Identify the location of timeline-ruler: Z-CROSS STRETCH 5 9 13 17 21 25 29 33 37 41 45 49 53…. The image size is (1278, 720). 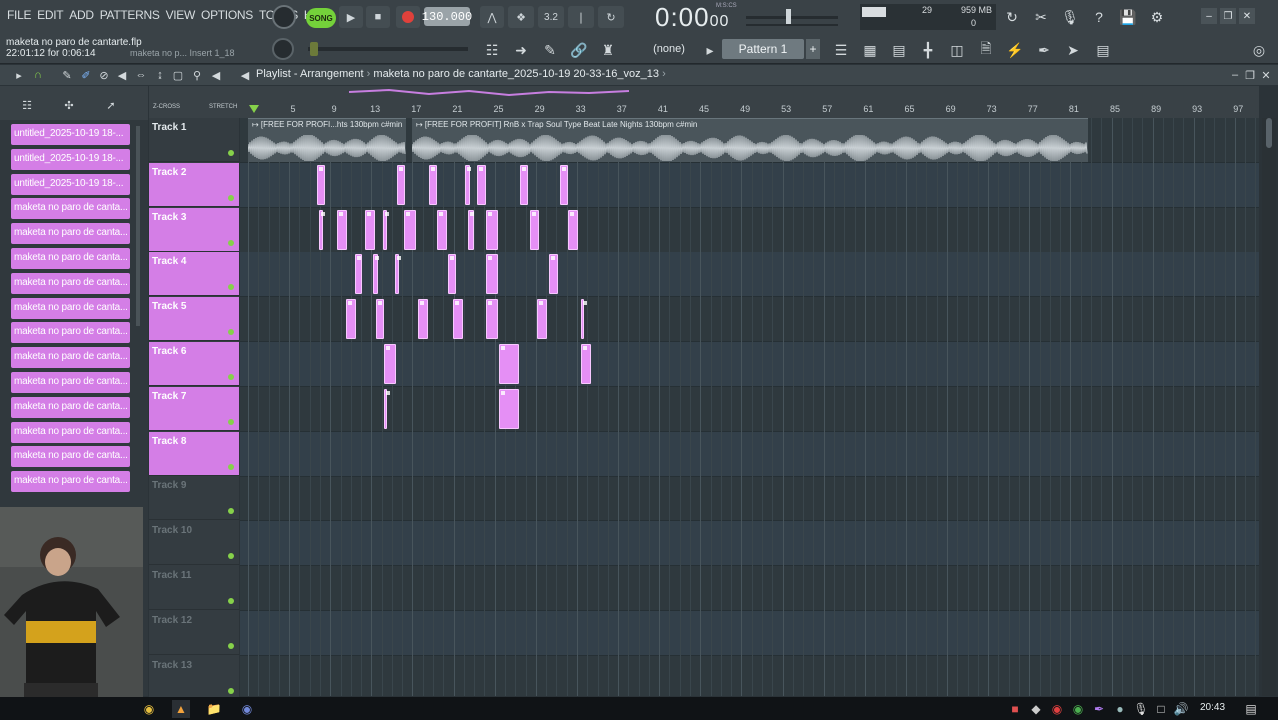
(704, 102).